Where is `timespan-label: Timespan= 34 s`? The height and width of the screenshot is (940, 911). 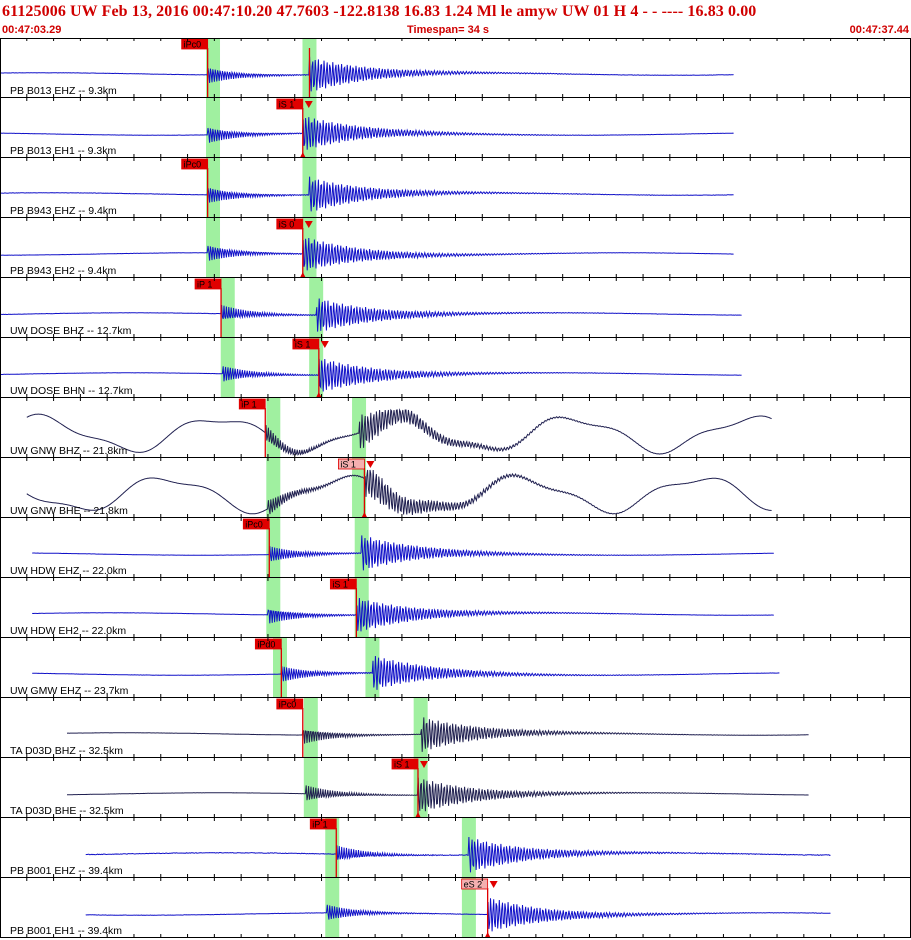 timespan-label: Timespan= 34 s is located at coordinates (448, 30).